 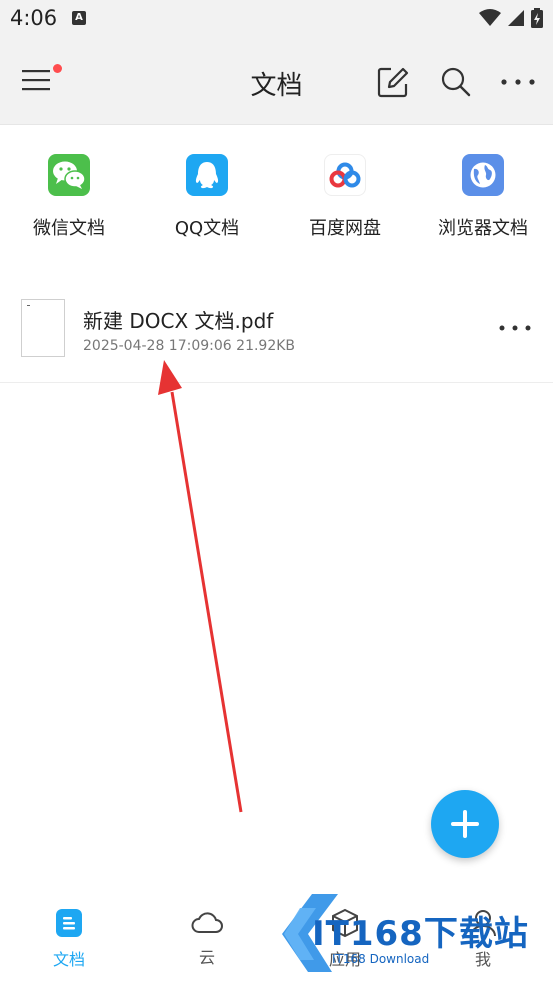 I want to click on tab-cloud: 云, so click(x=207, y=936).